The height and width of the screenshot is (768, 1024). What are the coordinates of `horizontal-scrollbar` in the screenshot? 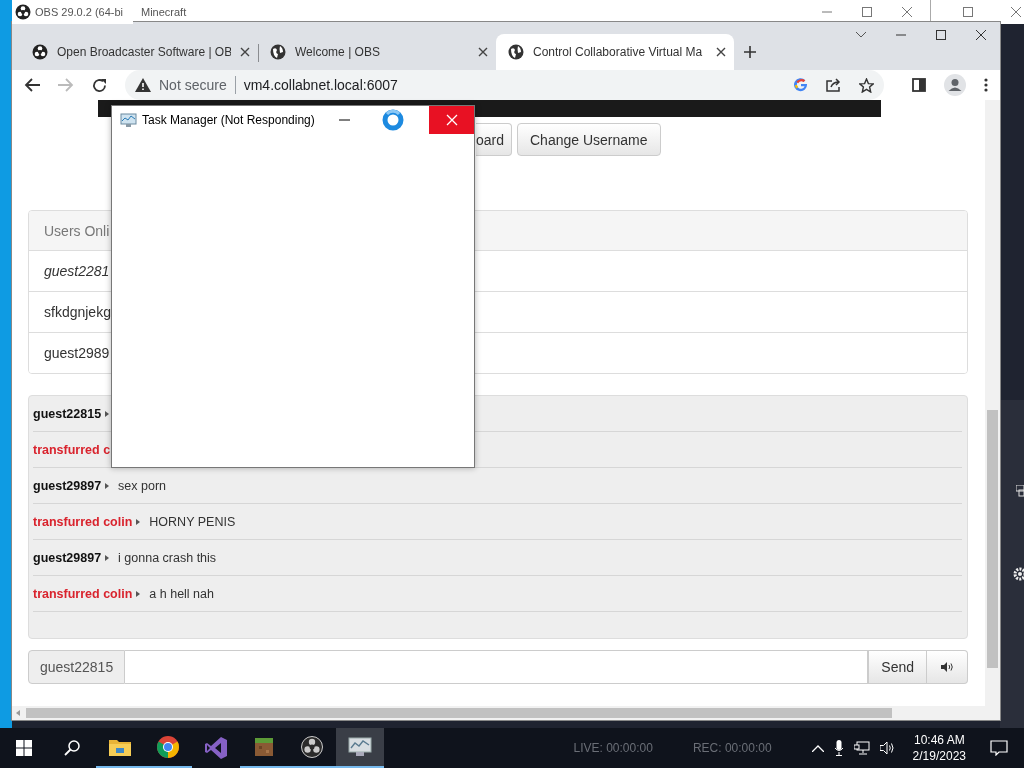 It's located at (506, 713).